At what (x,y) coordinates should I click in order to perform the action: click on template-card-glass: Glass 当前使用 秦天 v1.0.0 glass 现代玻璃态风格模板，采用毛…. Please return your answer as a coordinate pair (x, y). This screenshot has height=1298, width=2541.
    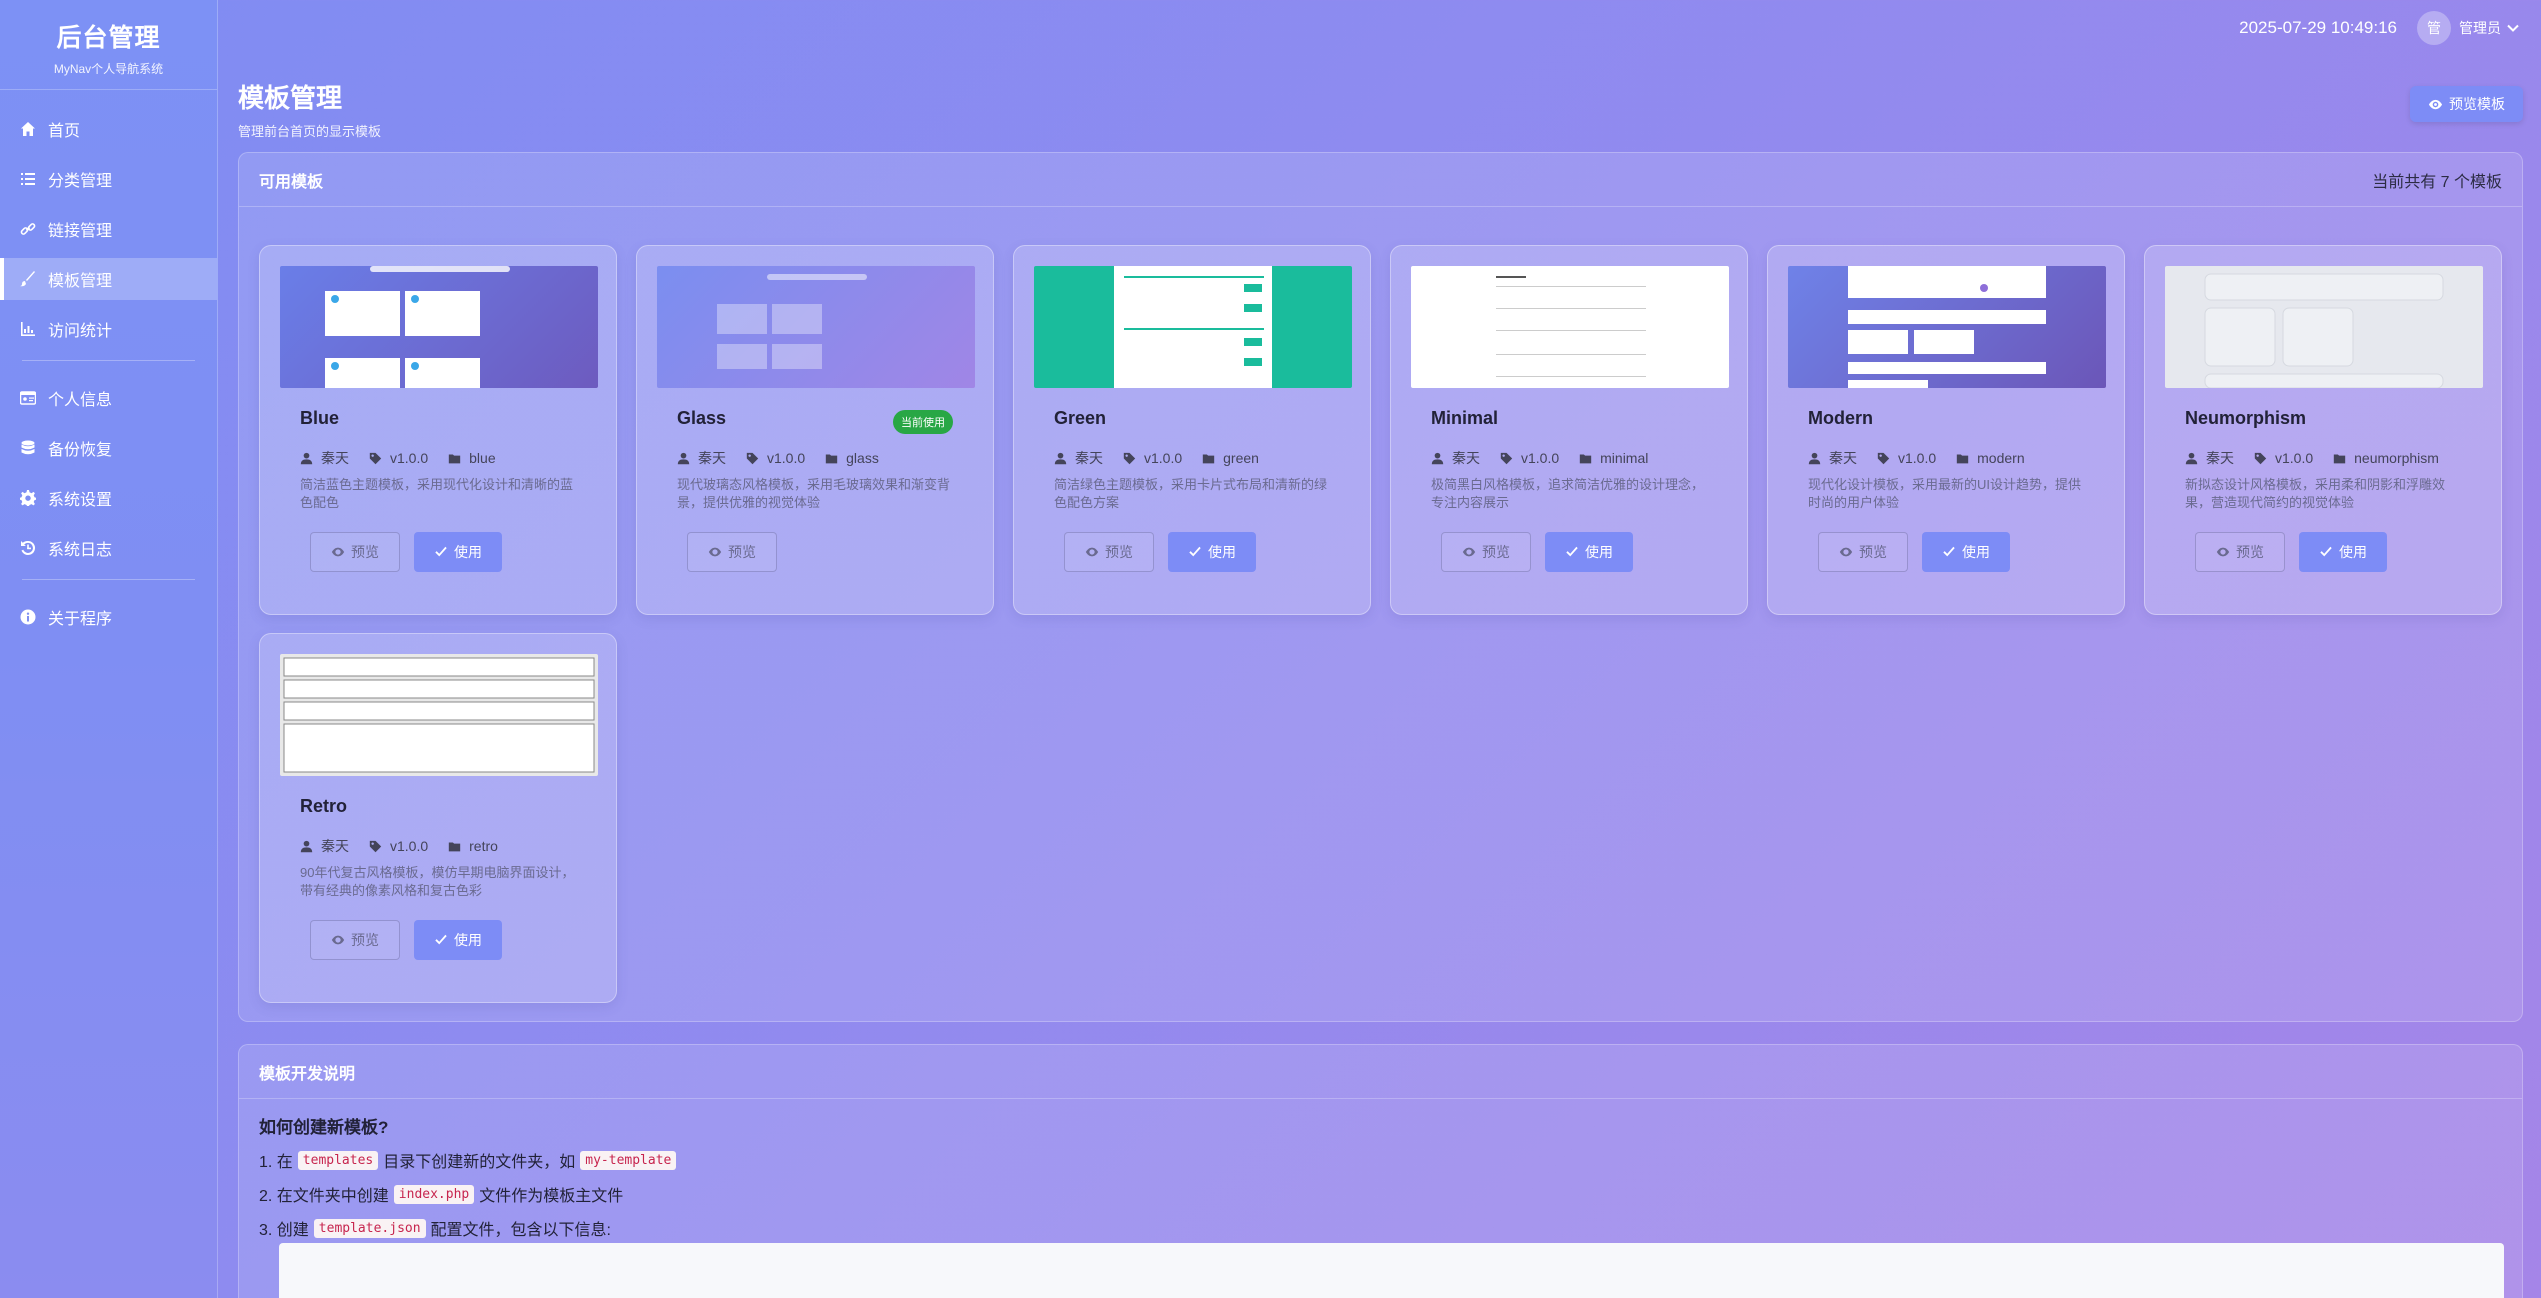
    Looking at the image, I should click on (815, 430).